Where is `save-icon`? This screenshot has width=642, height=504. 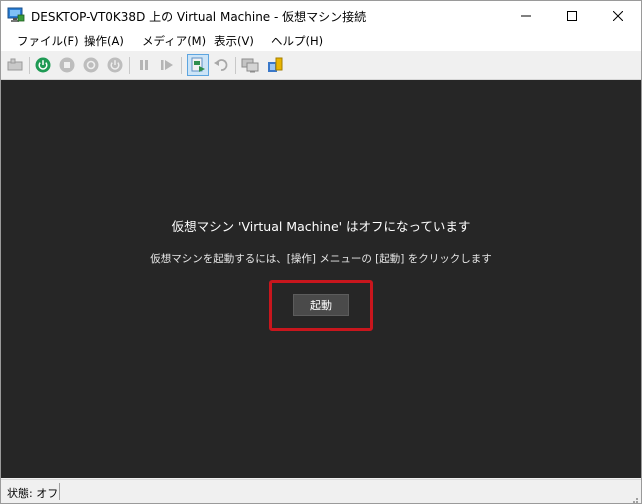
save-icon is located at coordinates (115, 65).